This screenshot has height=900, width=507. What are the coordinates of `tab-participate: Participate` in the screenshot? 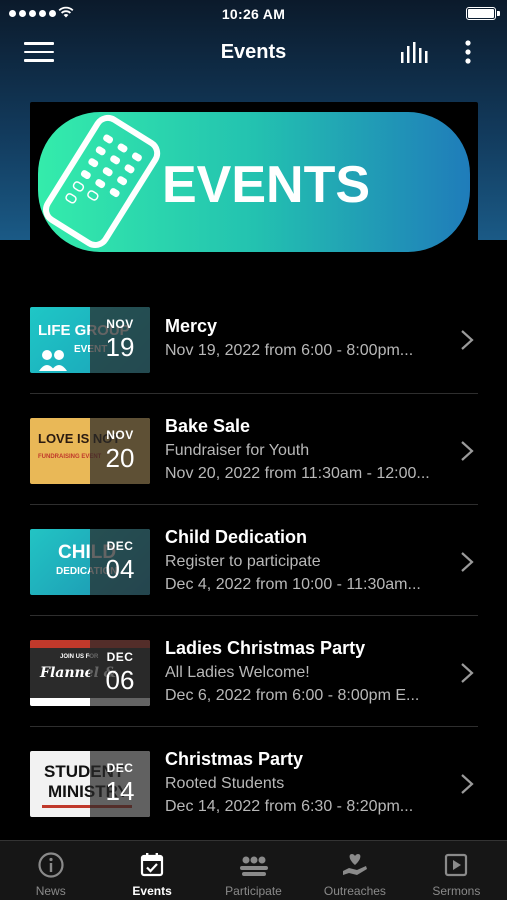 It's located at (253, 870).